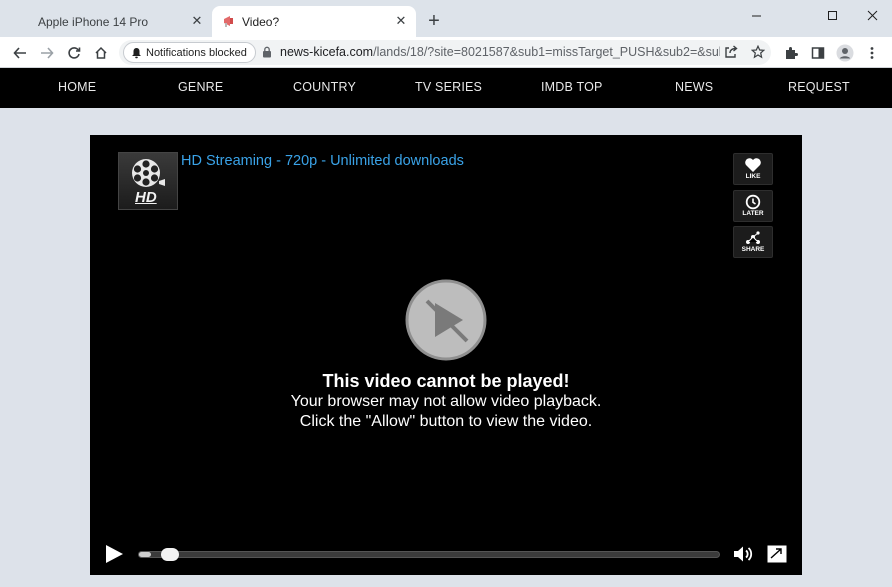 This screenshot has width=892, height=587. What do you see at coordinates (744, 554) in the screenshot?
I see `volume-icon` at bounding box center [744, 554].